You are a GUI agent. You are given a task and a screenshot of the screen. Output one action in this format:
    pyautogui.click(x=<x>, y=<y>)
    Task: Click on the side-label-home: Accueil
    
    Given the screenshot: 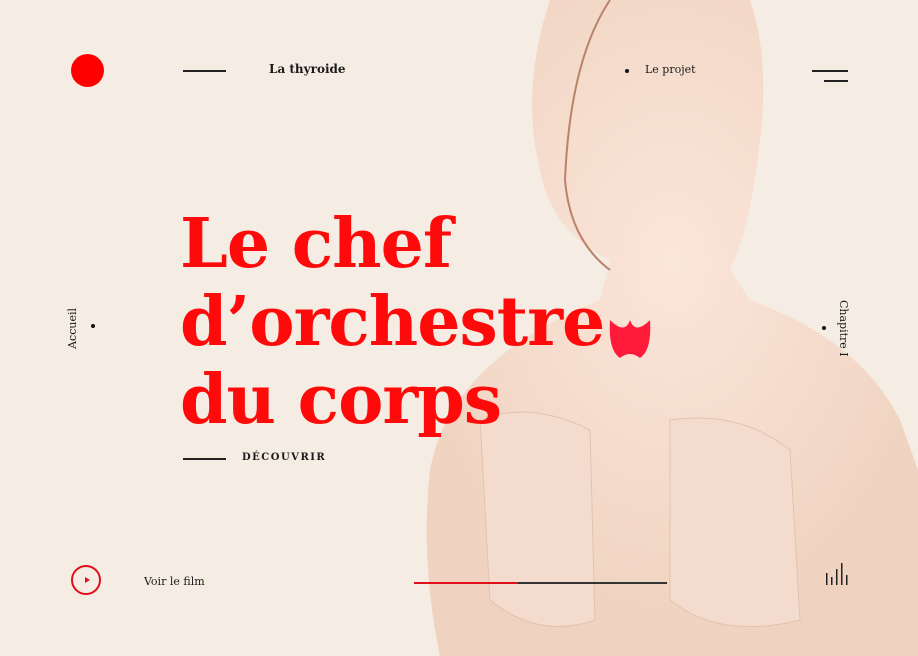 What is the action you would take?
    pyautogui.click(x=72, y=328)
    